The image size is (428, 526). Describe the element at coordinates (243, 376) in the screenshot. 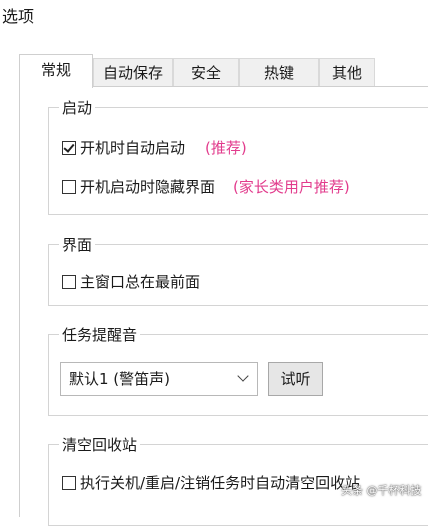

I see `chevron-down-icon` at that location.